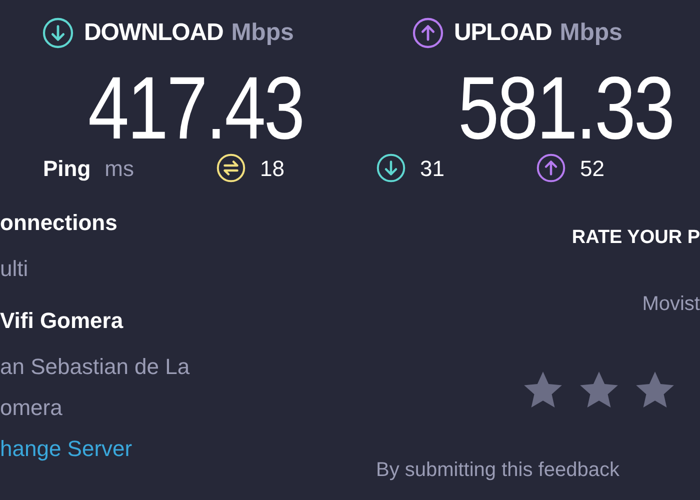 This screenshot has height=500, width=700. What do you see at coordinates (503, 33) in the screenshot?
I see `speed-label: UPLOAD` at bounding box center [503, 33].